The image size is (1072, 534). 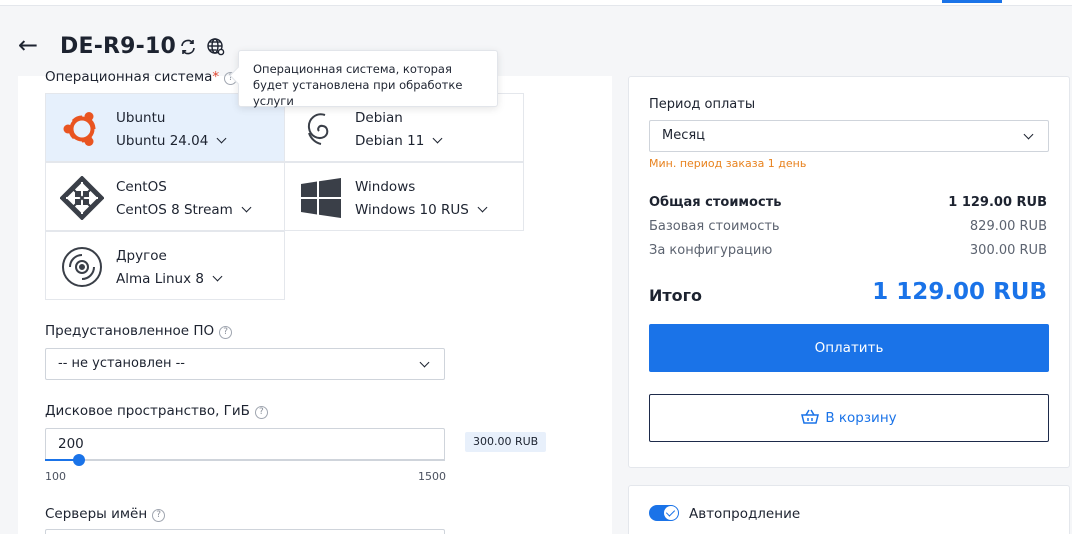 What do you see at coordinates (432, 476) in the screenshot?
I see `slider-max-label: 1500` at bounding box center [432, 476].